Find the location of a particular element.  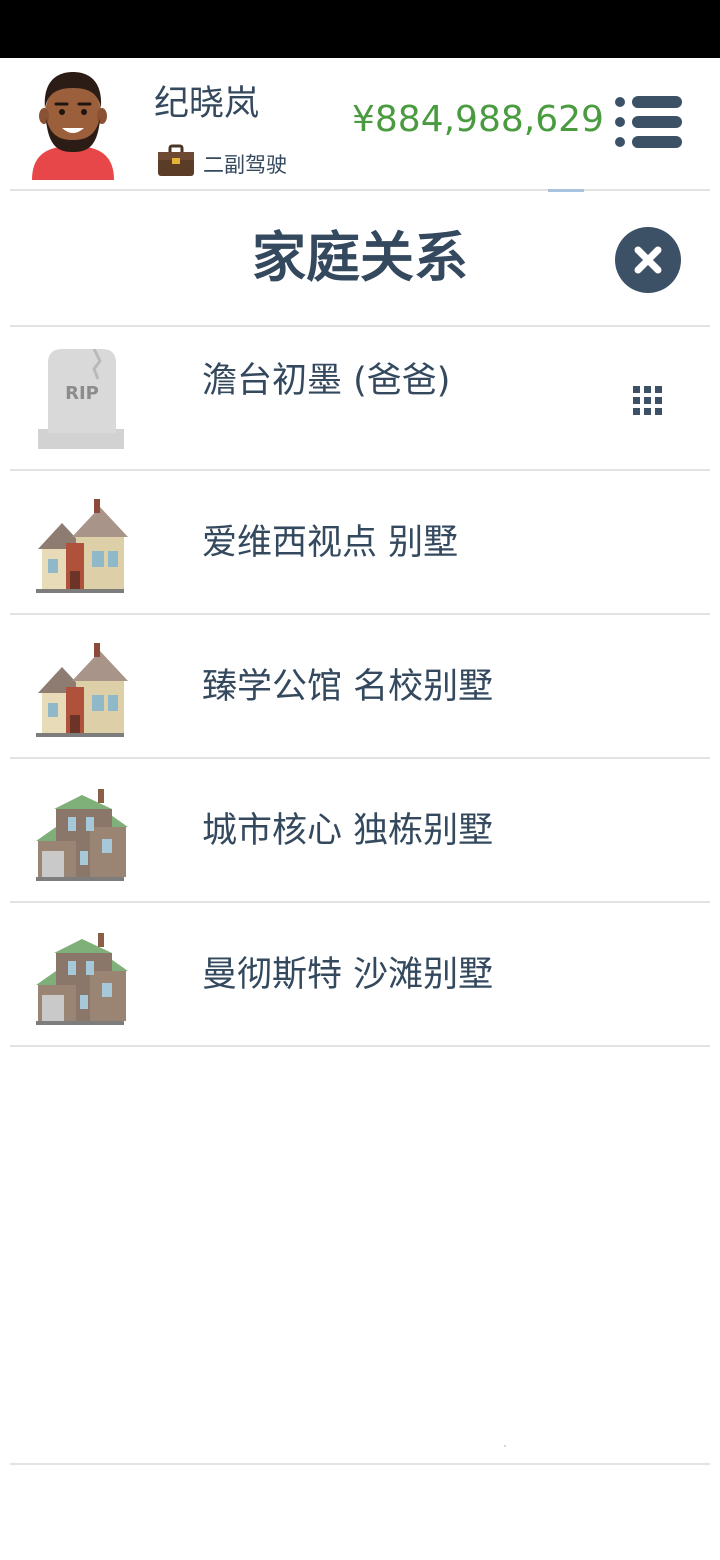

tombstone-text: RIP is located at coordinates (82, 393).